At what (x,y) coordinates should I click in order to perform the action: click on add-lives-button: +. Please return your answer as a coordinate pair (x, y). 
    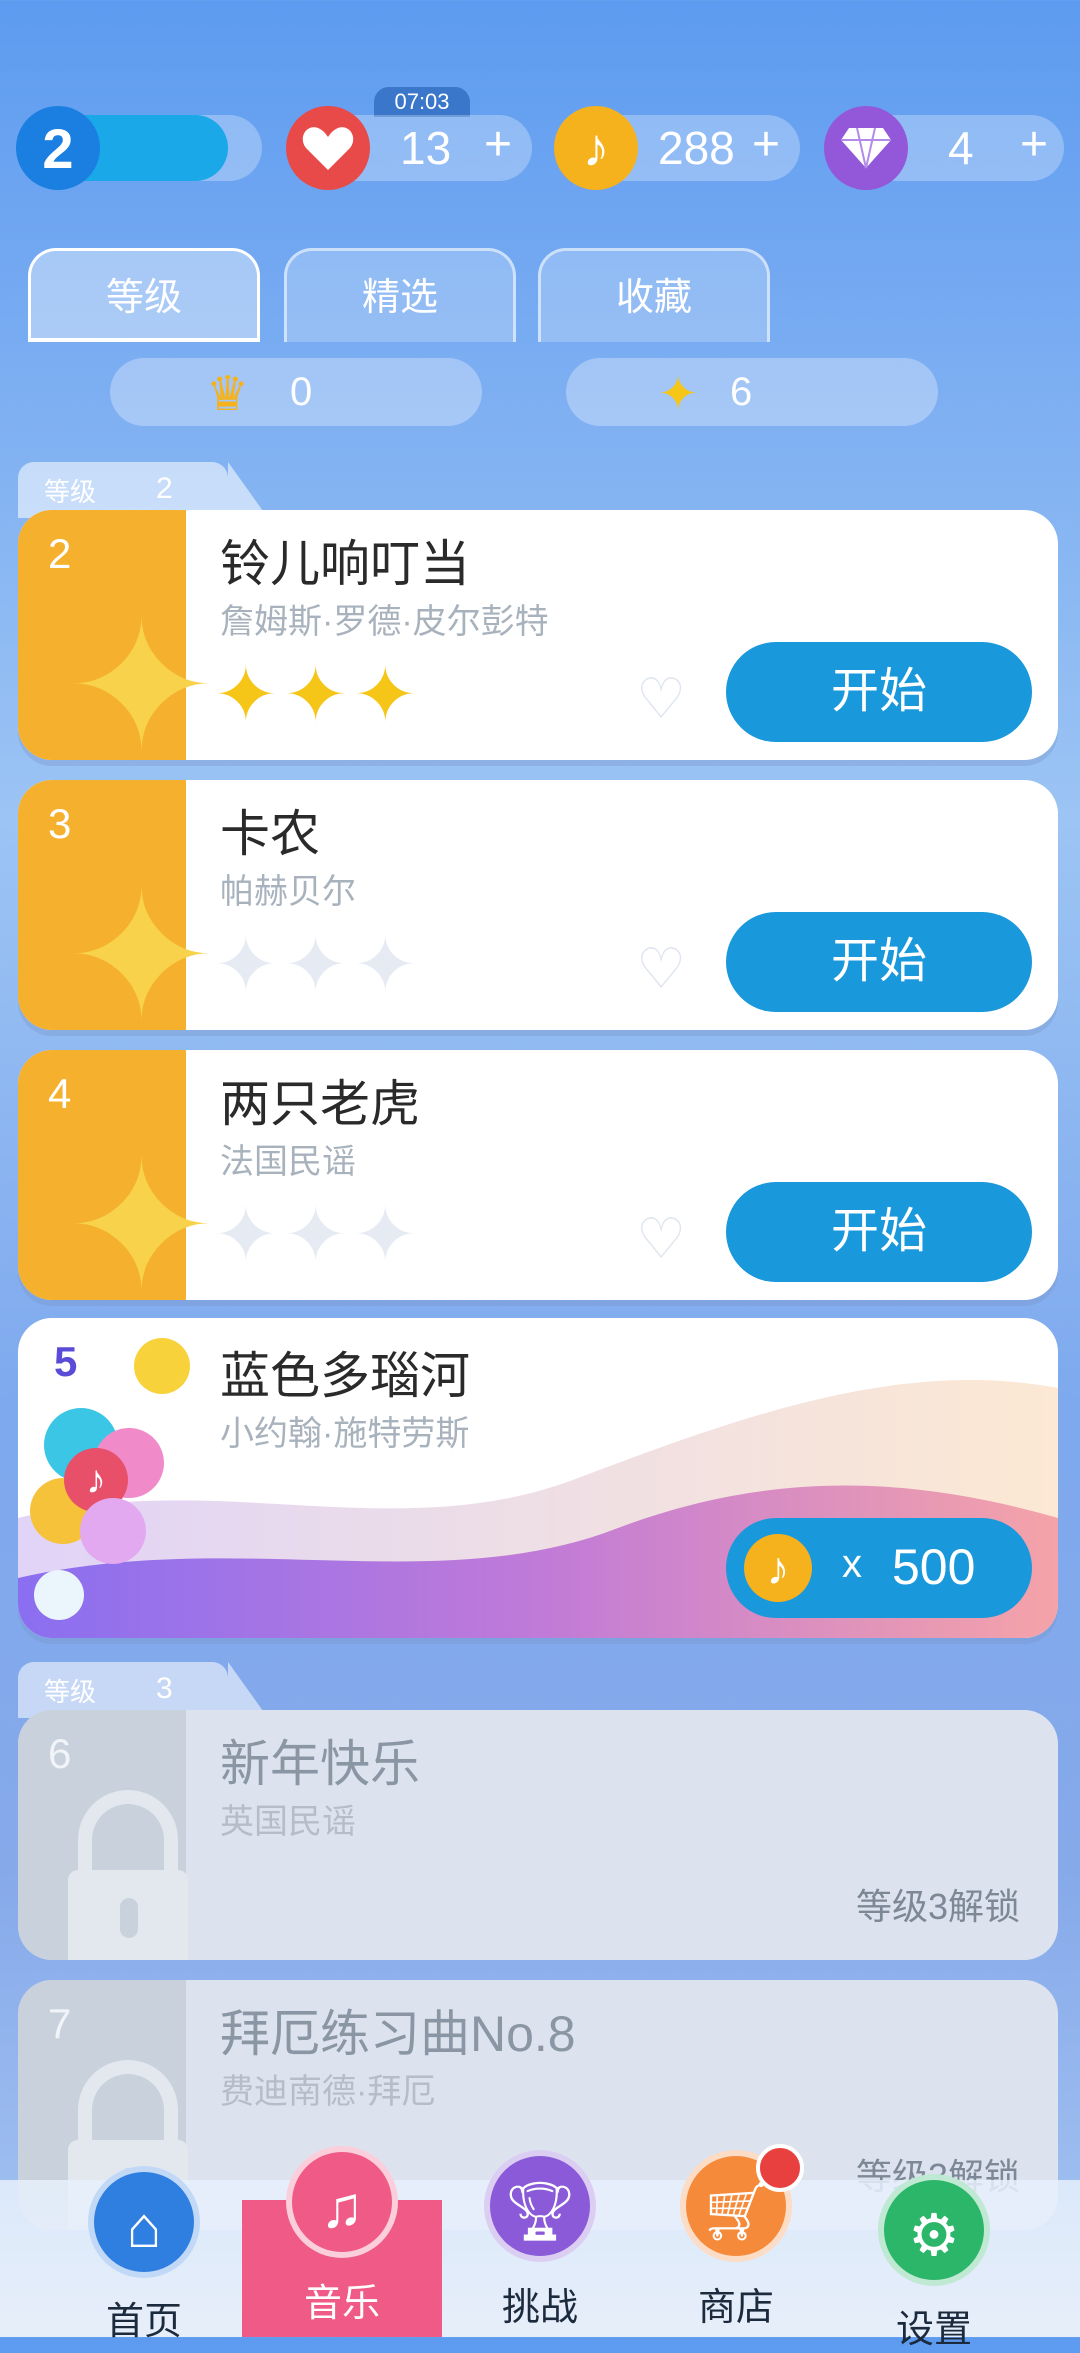
    Looking at the image, I should click on (498, 144).